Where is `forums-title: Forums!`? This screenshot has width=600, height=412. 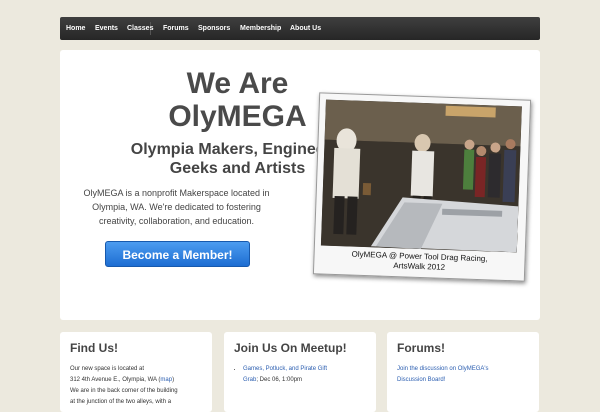
forums-title: Forums! is located at coordinates (421, 348).